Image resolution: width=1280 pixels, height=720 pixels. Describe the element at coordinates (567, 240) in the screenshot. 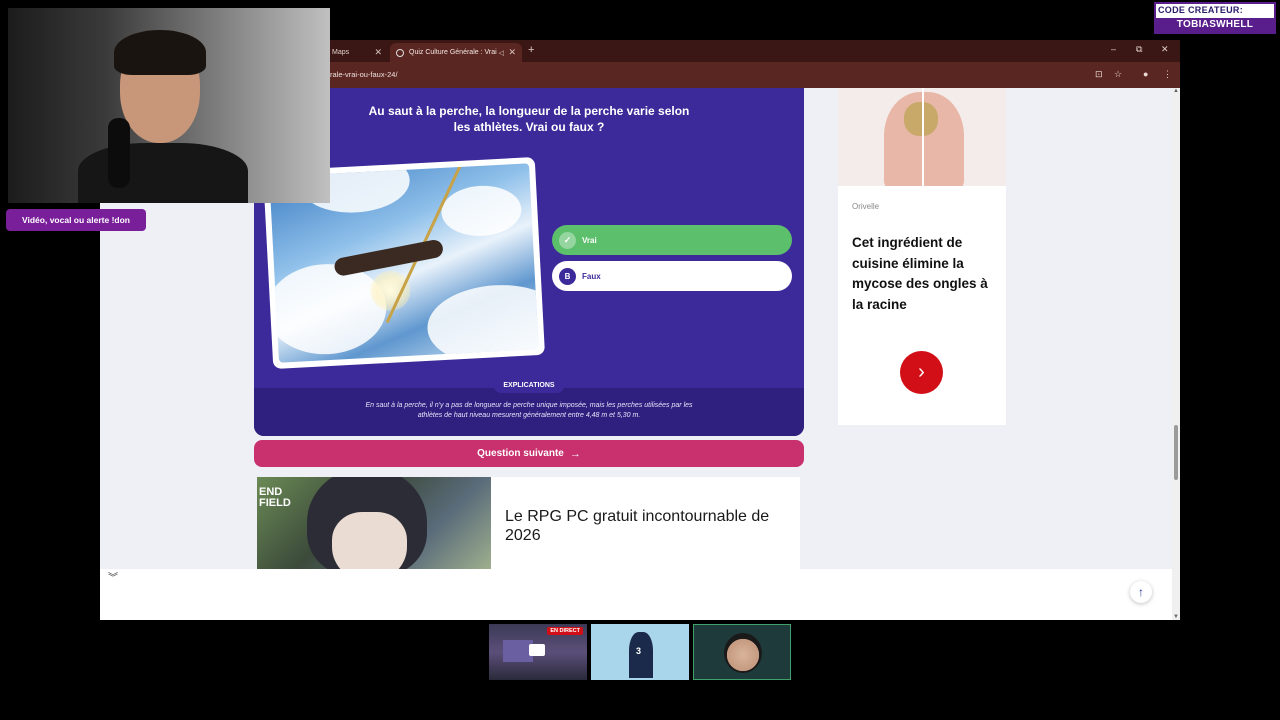

I see `check-icon: ✓` at that location.